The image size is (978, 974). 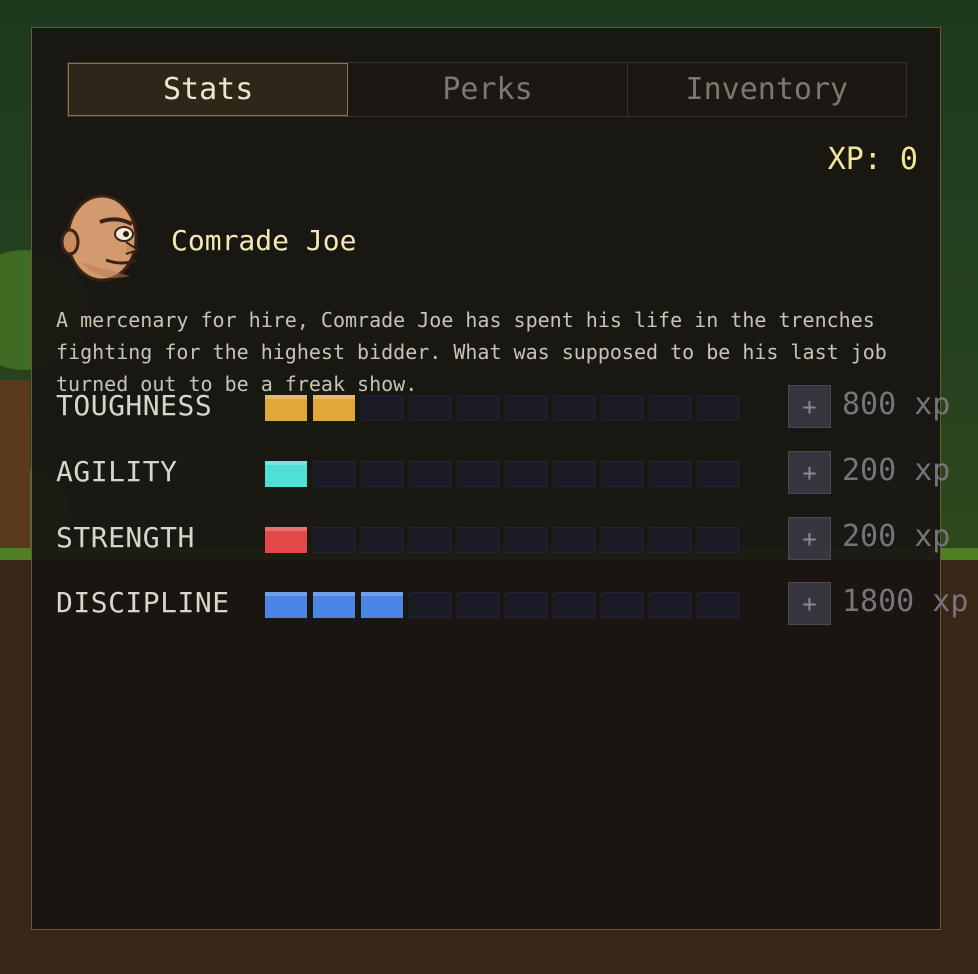 What do you see at coordinates (905, 601) in the screenshot?
I see `upgrade-cost: 1800 xp` at bounding box center [905, 601].